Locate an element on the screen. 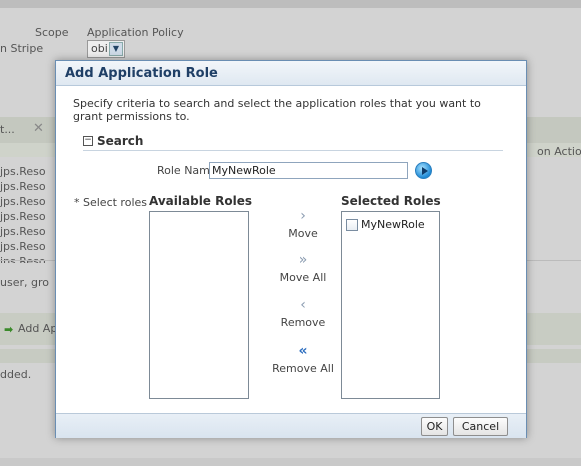  search-section-title: Search is located at coordinates (120, 141).